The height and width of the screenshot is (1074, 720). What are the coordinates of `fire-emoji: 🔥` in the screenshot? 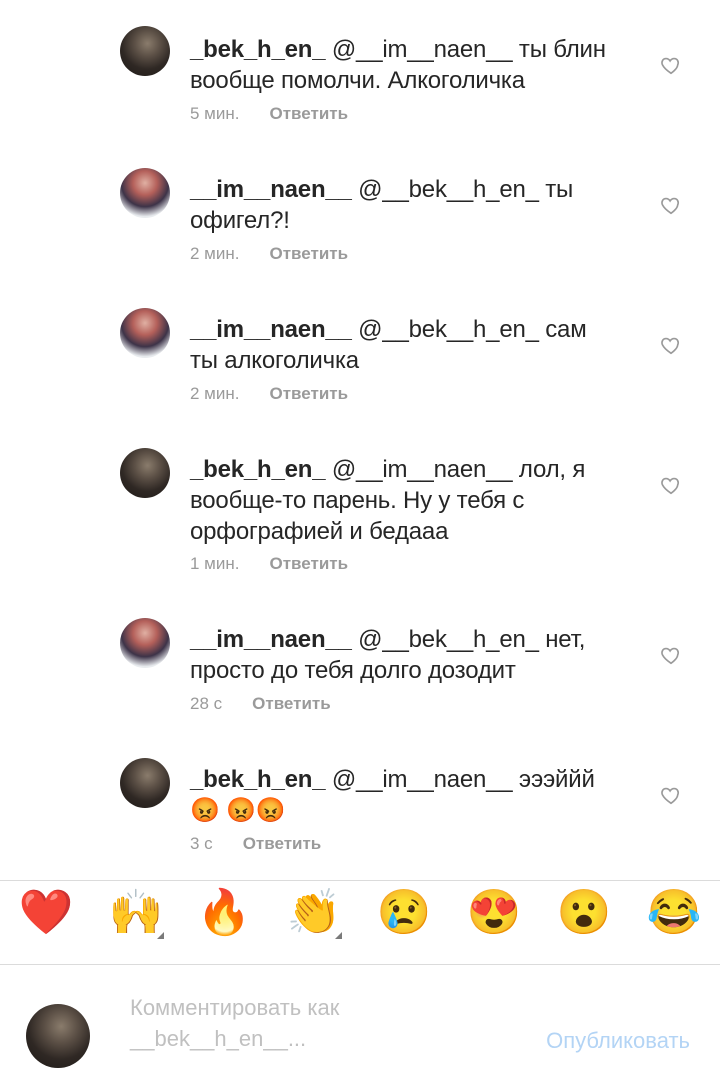 It's located at (224, 913).